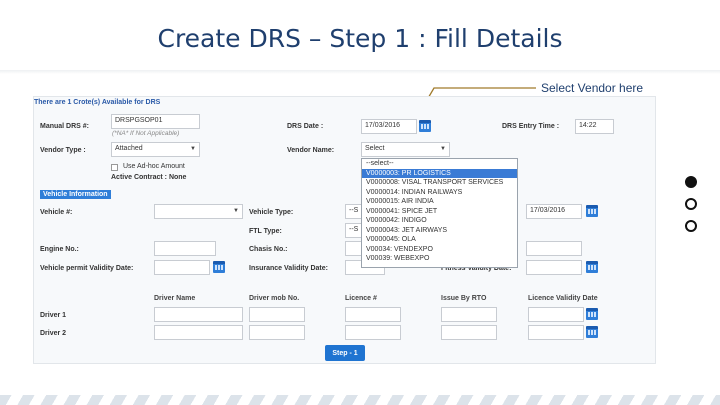 The height and width of the screenshot is (405, 720). I want to click on vendor-type-label: Vendor Type :, so click(63, 150).